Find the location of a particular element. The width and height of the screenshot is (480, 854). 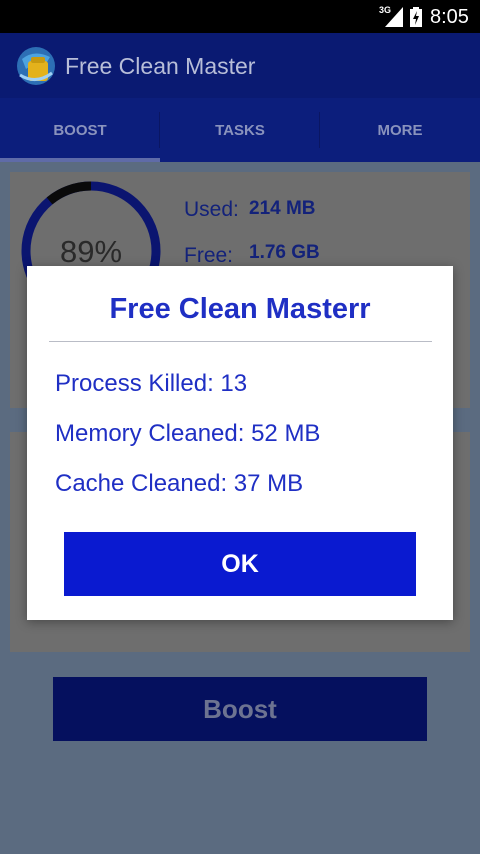

app-bar: Free Clean Master is located at coordinates (240, 65).